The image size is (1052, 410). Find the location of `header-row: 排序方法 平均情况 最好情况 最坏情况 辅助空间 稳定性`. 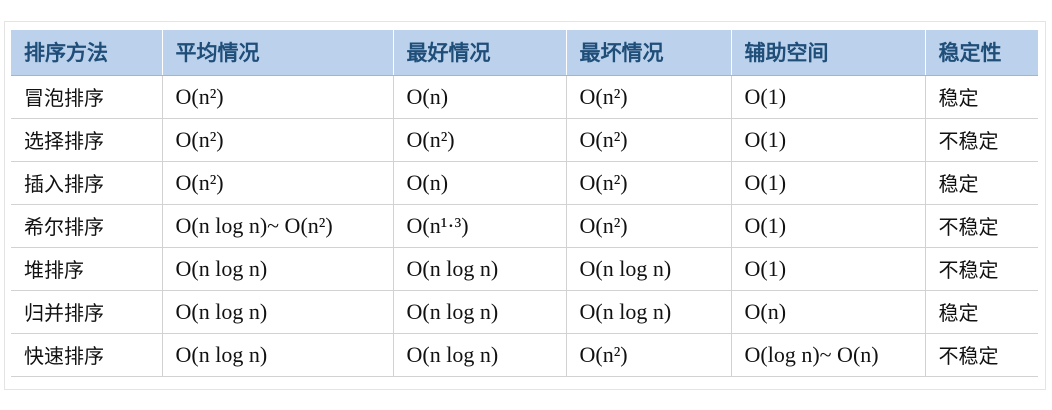

header-row: 排序方法 平均情况 最好情况 最坏情况 辅助空间 稳定性 is located at coordinates (524, 53).